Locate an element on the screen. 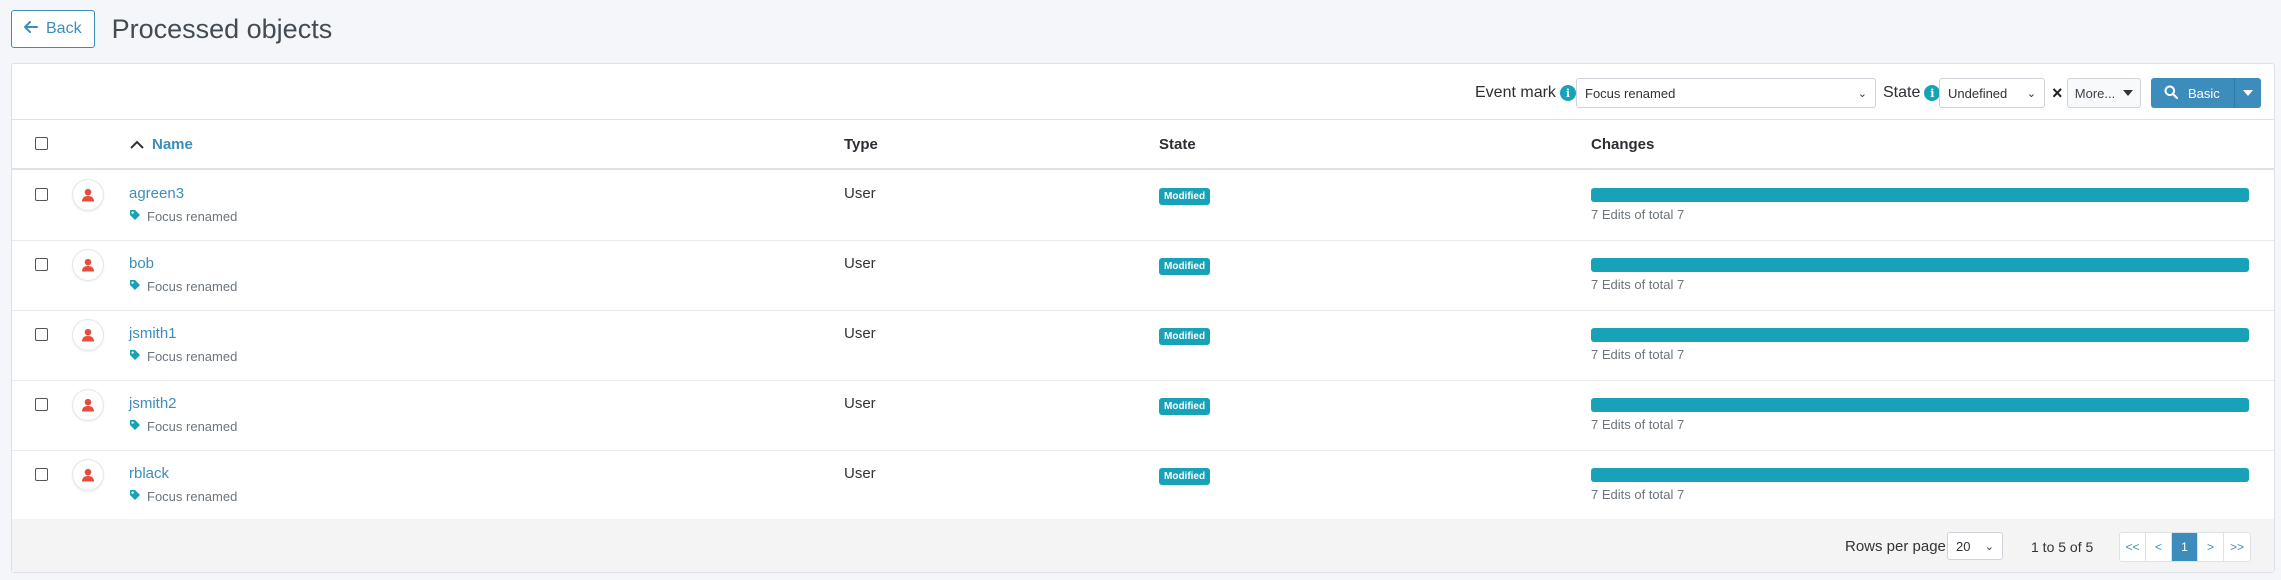 The width and height of the screenshot is (2281, 580). basic-label: Basic is located at coordinates (2204, 93).